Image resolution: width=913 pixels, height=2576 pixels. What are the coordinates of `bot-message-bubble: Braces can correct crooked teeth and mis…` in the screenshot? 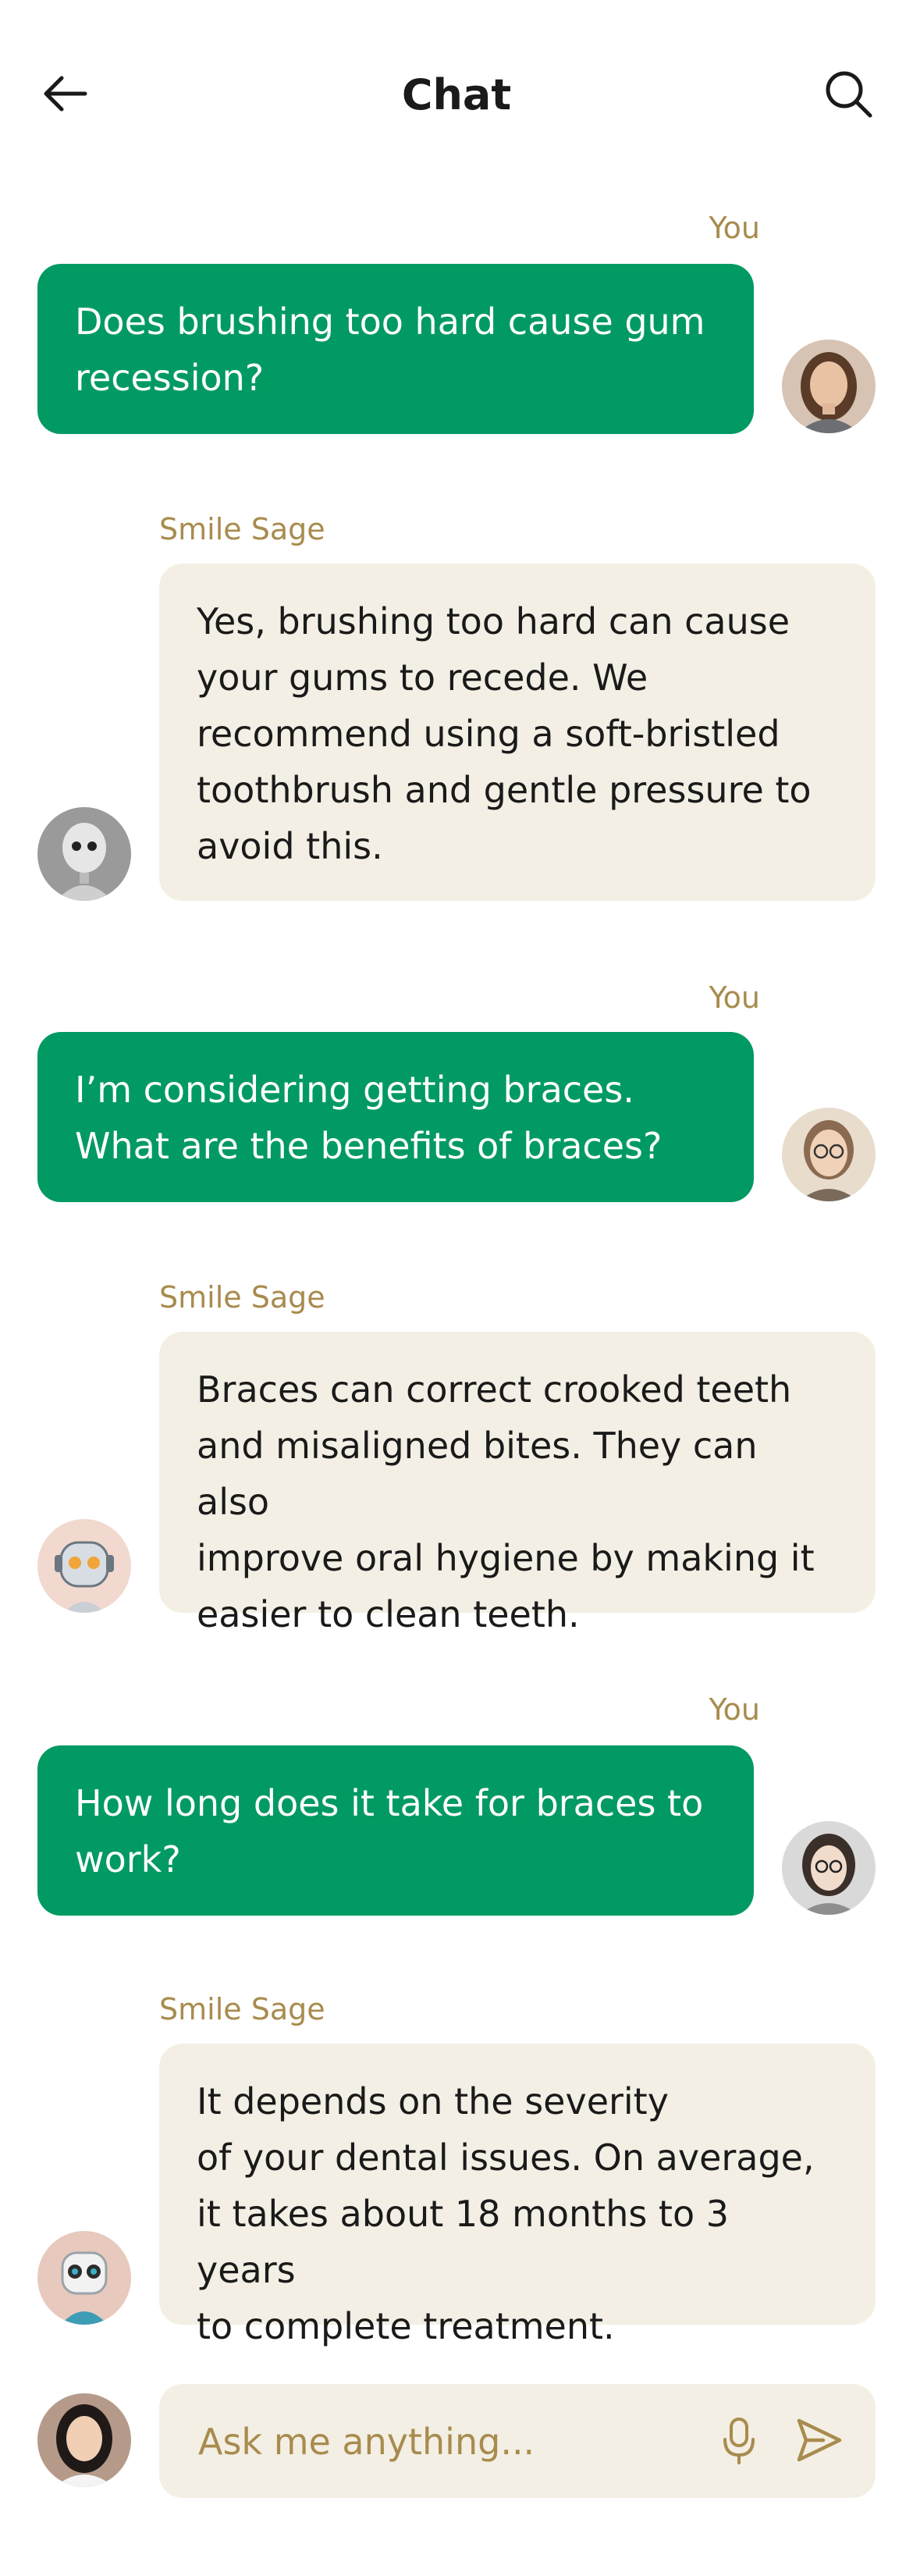 It's located at (517, 1483).